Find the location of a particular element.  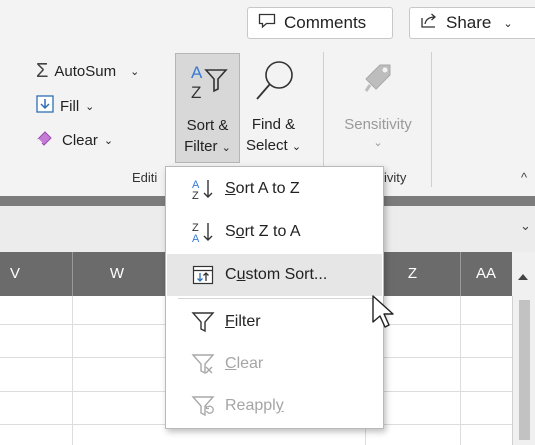

autosum-label: AutoSum is located at coordinates (85, 71).